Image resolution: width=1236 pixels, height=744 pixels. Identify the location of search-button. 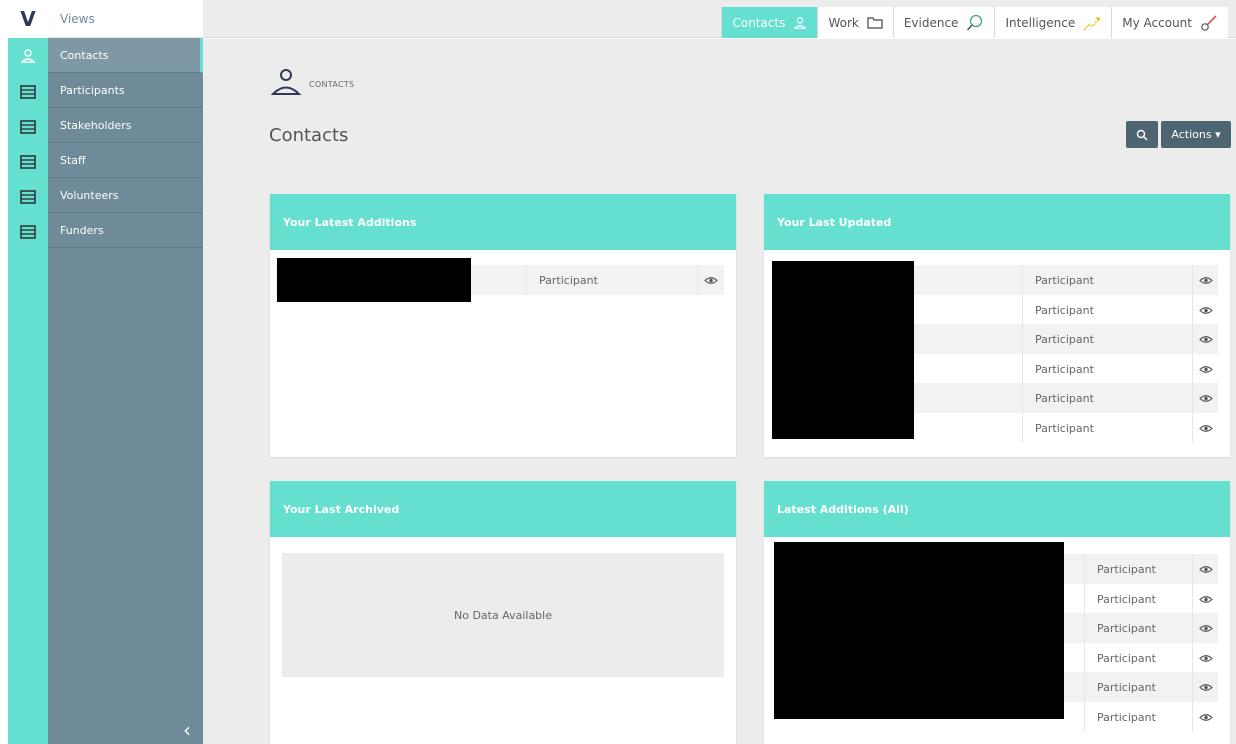
(1142, 134).